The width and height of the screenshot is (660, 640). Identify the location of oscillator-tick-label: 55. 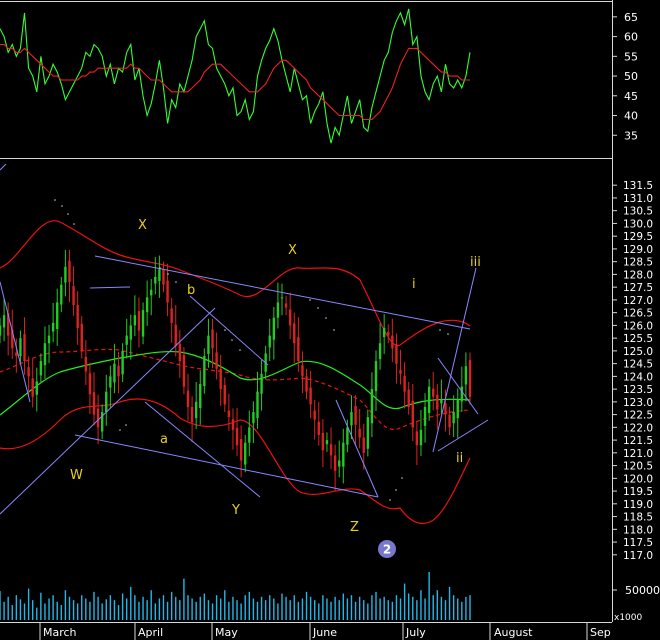
(631, 56).